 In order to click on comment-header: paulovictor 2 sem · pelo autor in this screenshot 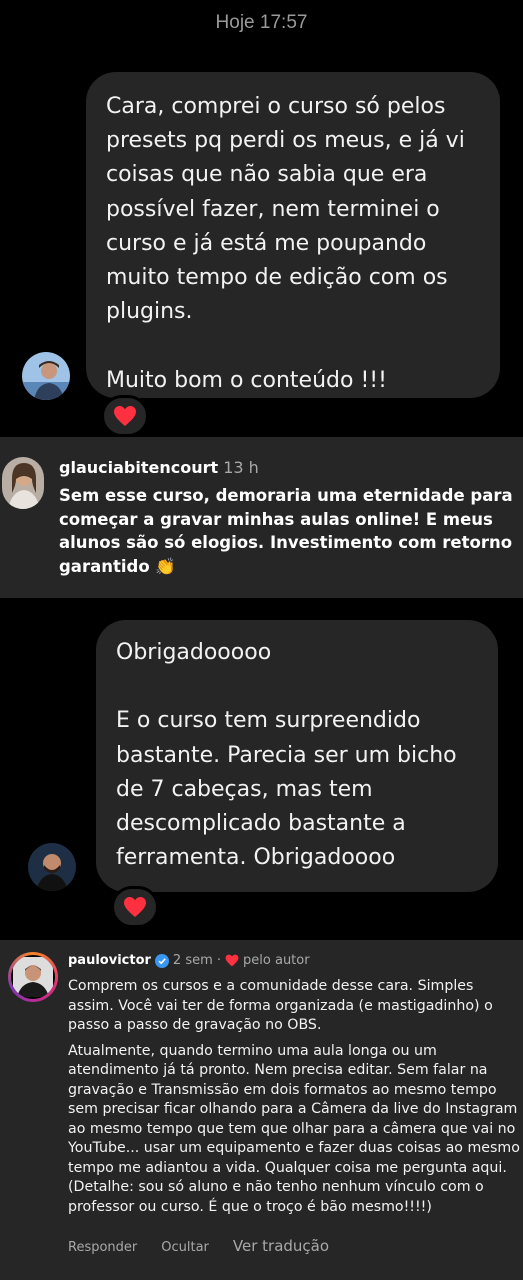, I will do `click(189, 960)`.